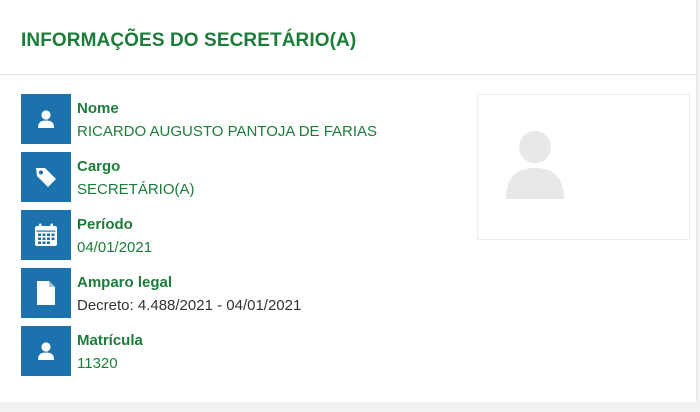  What do you see at coordinates (189, 40) in the screenshot?
I see `section-title: INFORMAÇÕES DO SECRETÁRIO(A)` at bounding box center [189, 40].